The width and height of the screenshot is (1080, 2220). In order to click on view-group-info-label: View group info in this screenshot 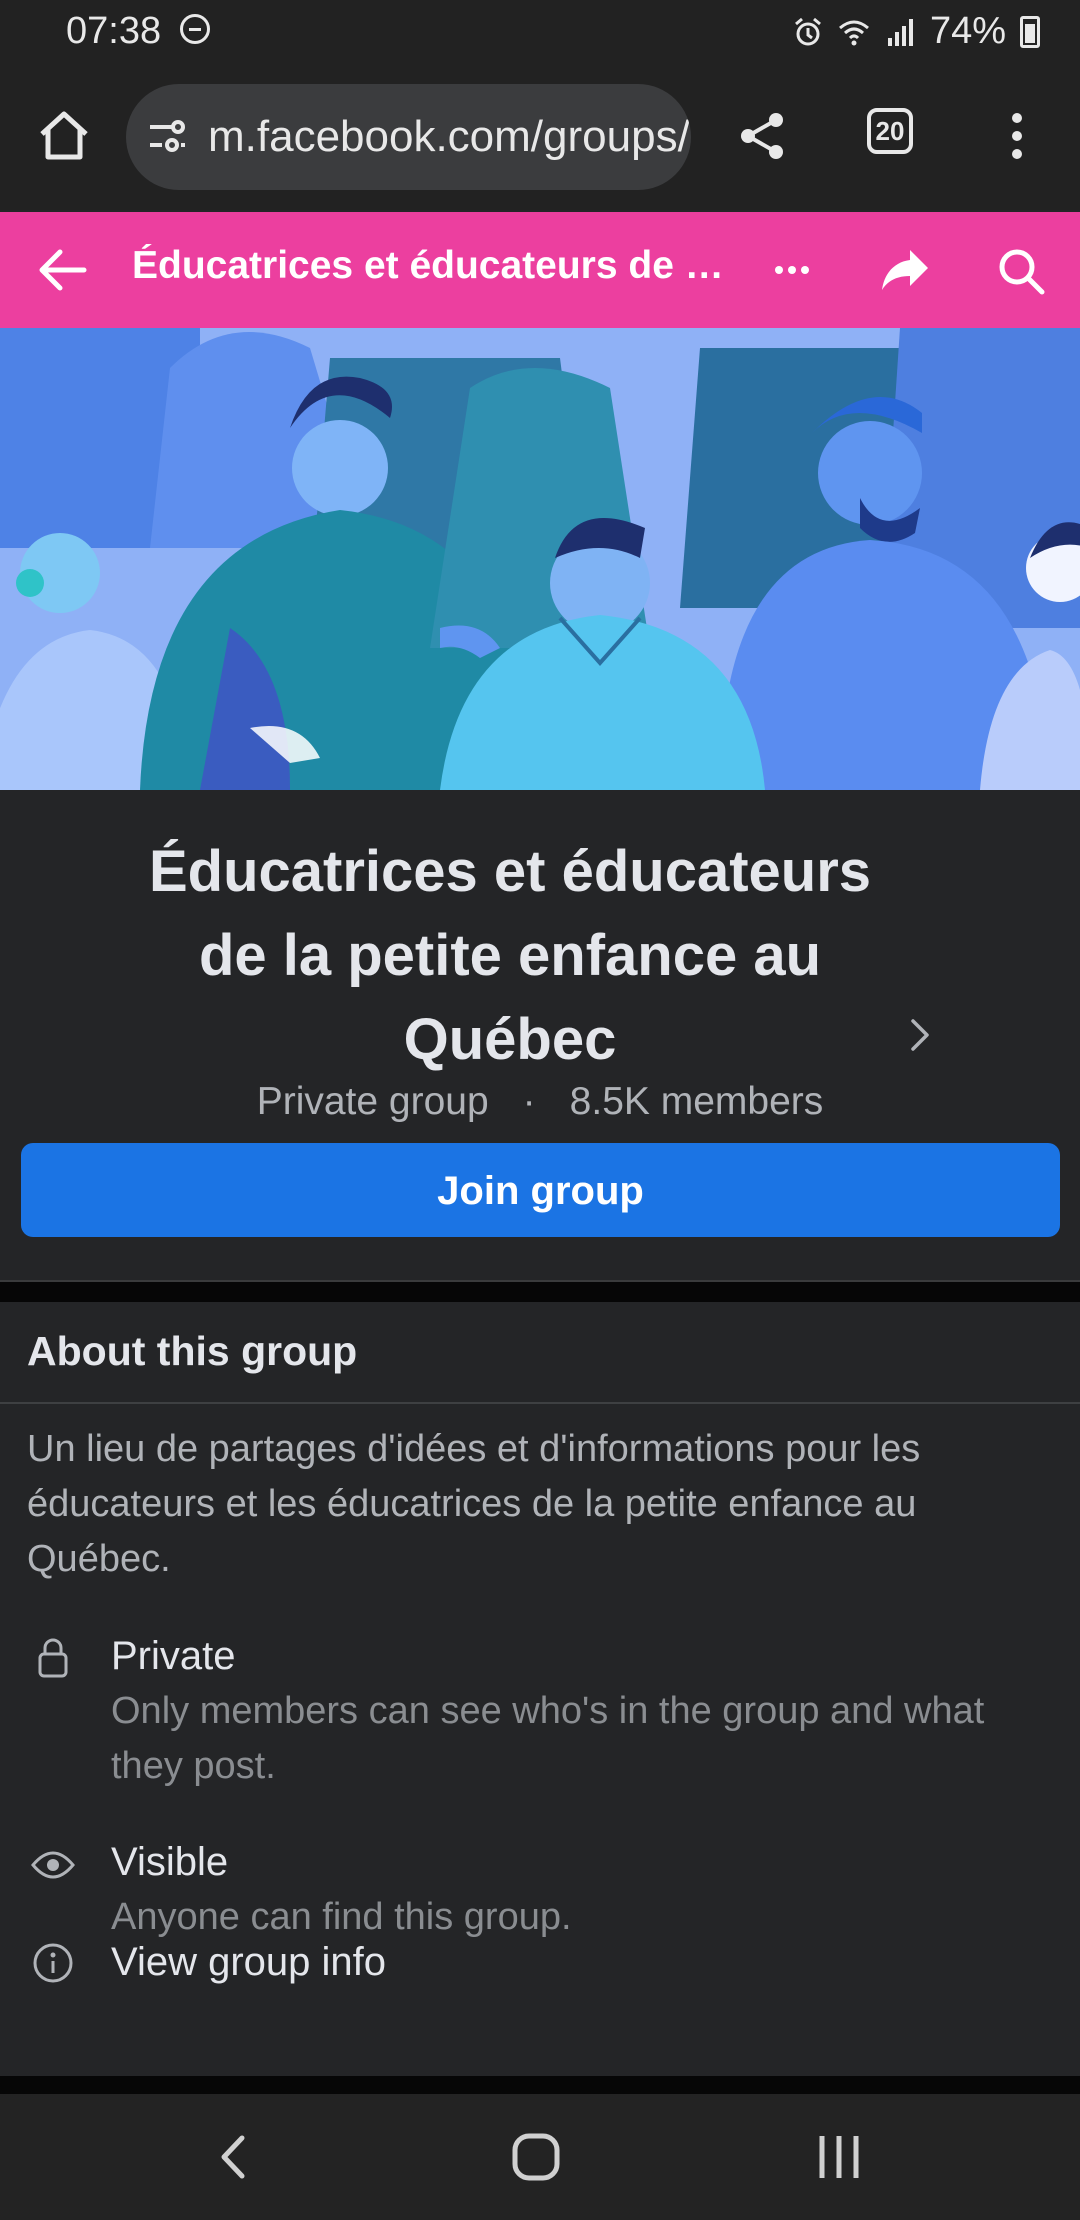, I will do `click(248, 1962)`.